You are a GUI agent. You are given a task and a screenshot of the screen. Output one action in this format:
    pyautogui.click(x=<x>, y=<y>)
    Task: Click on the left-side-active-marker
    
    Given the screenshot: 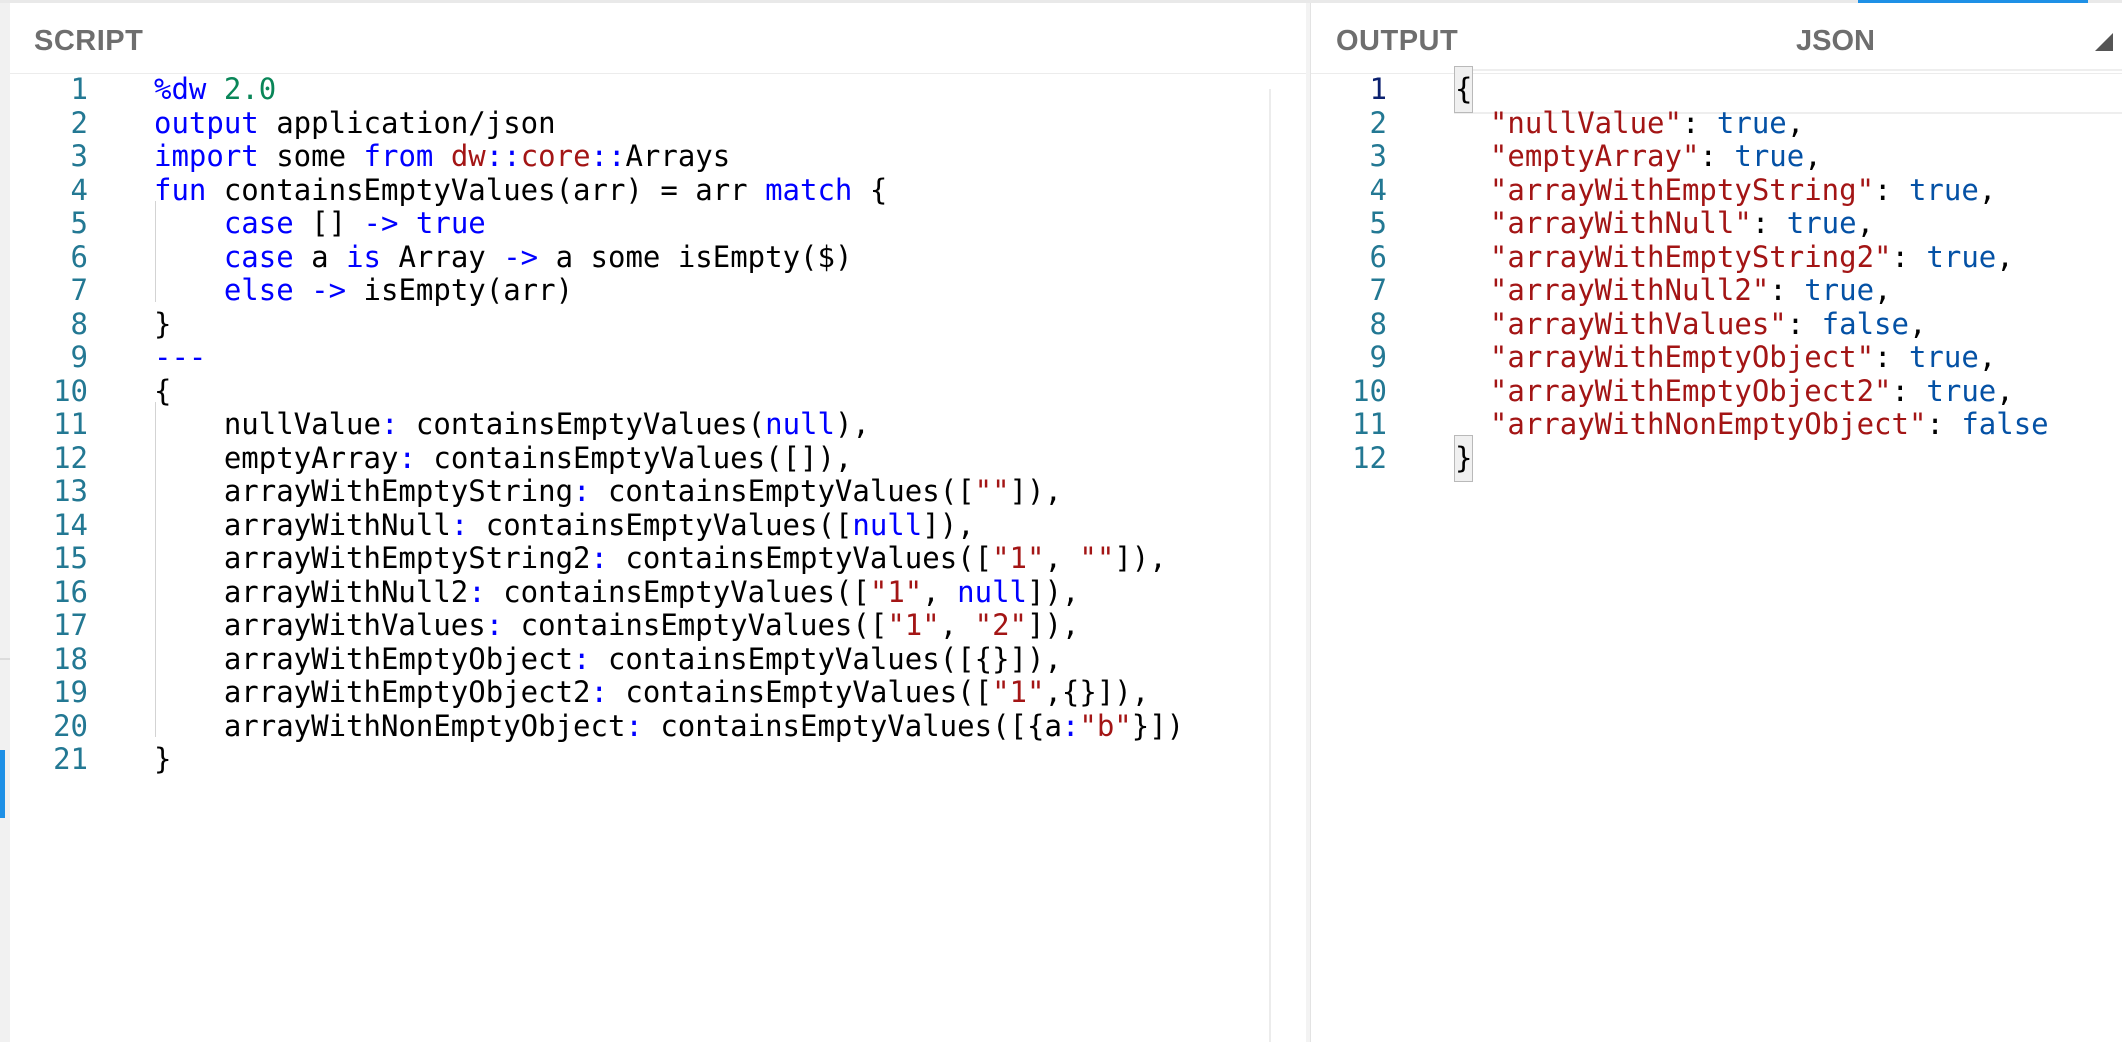 What is the action you would take?
    pyautogui.click(x=2, y=784)
    